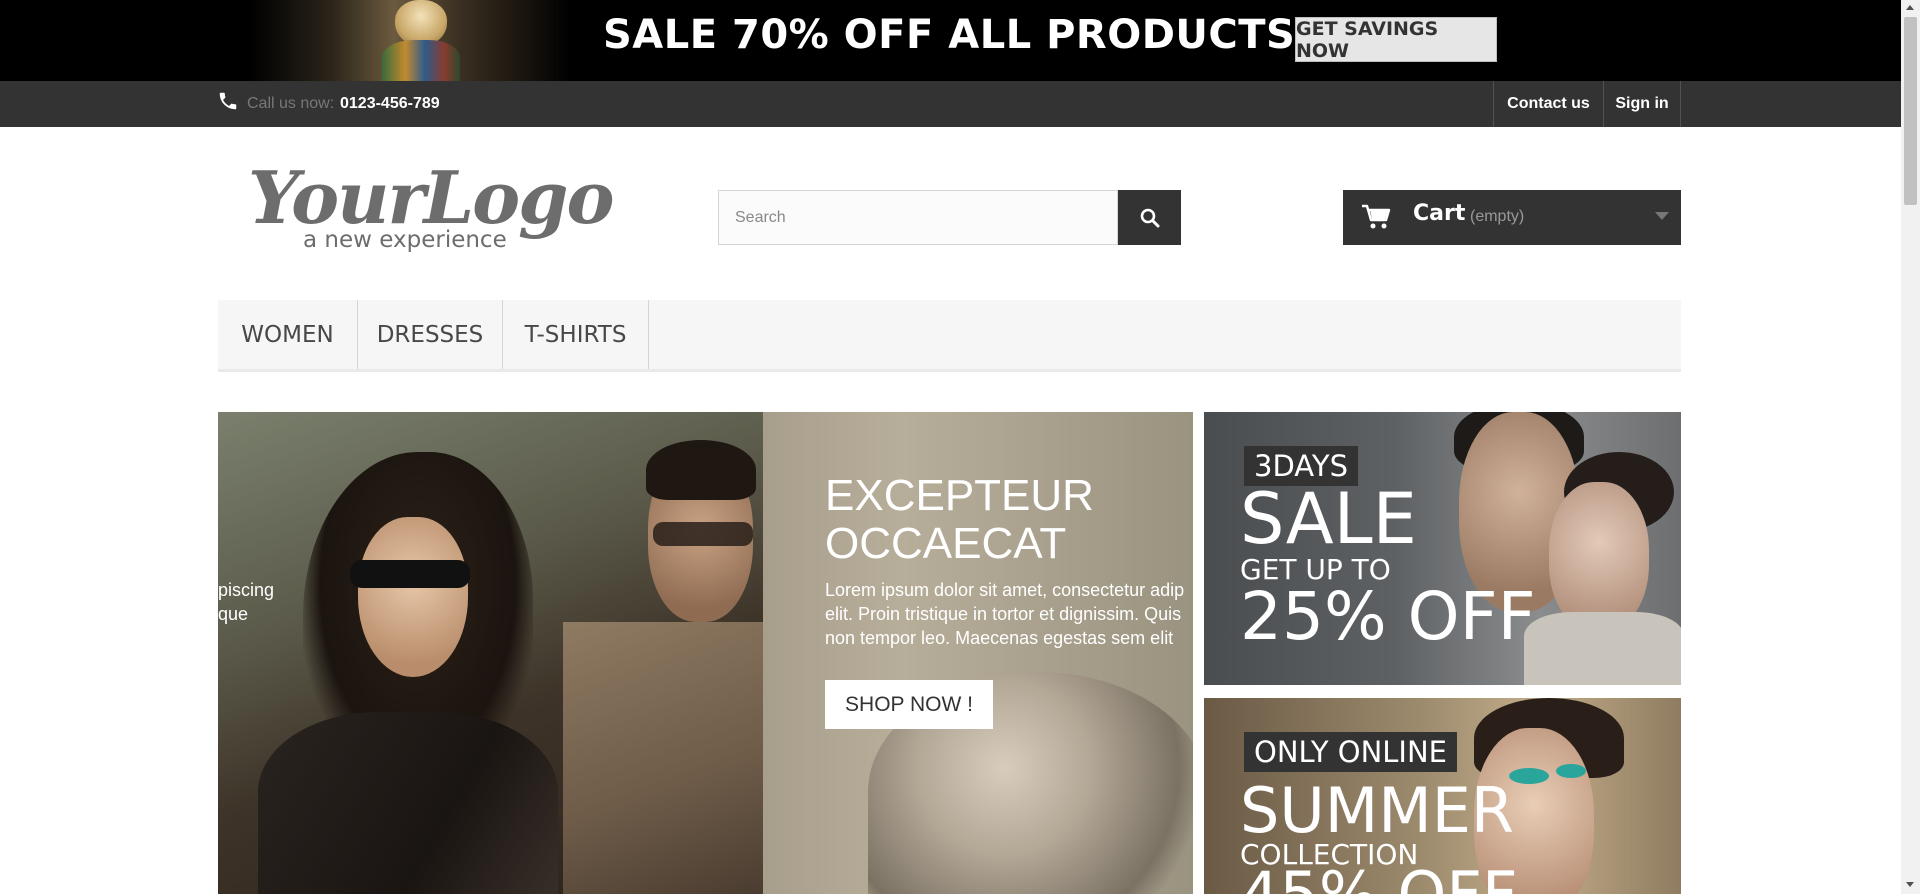 This screenshot has width=1920, height=894. What do you see at coordinates (1396, 39) in the screenshot?
I see `get-savings-button: GET SAVINGS NOW` at bounding box center [1396, 39].